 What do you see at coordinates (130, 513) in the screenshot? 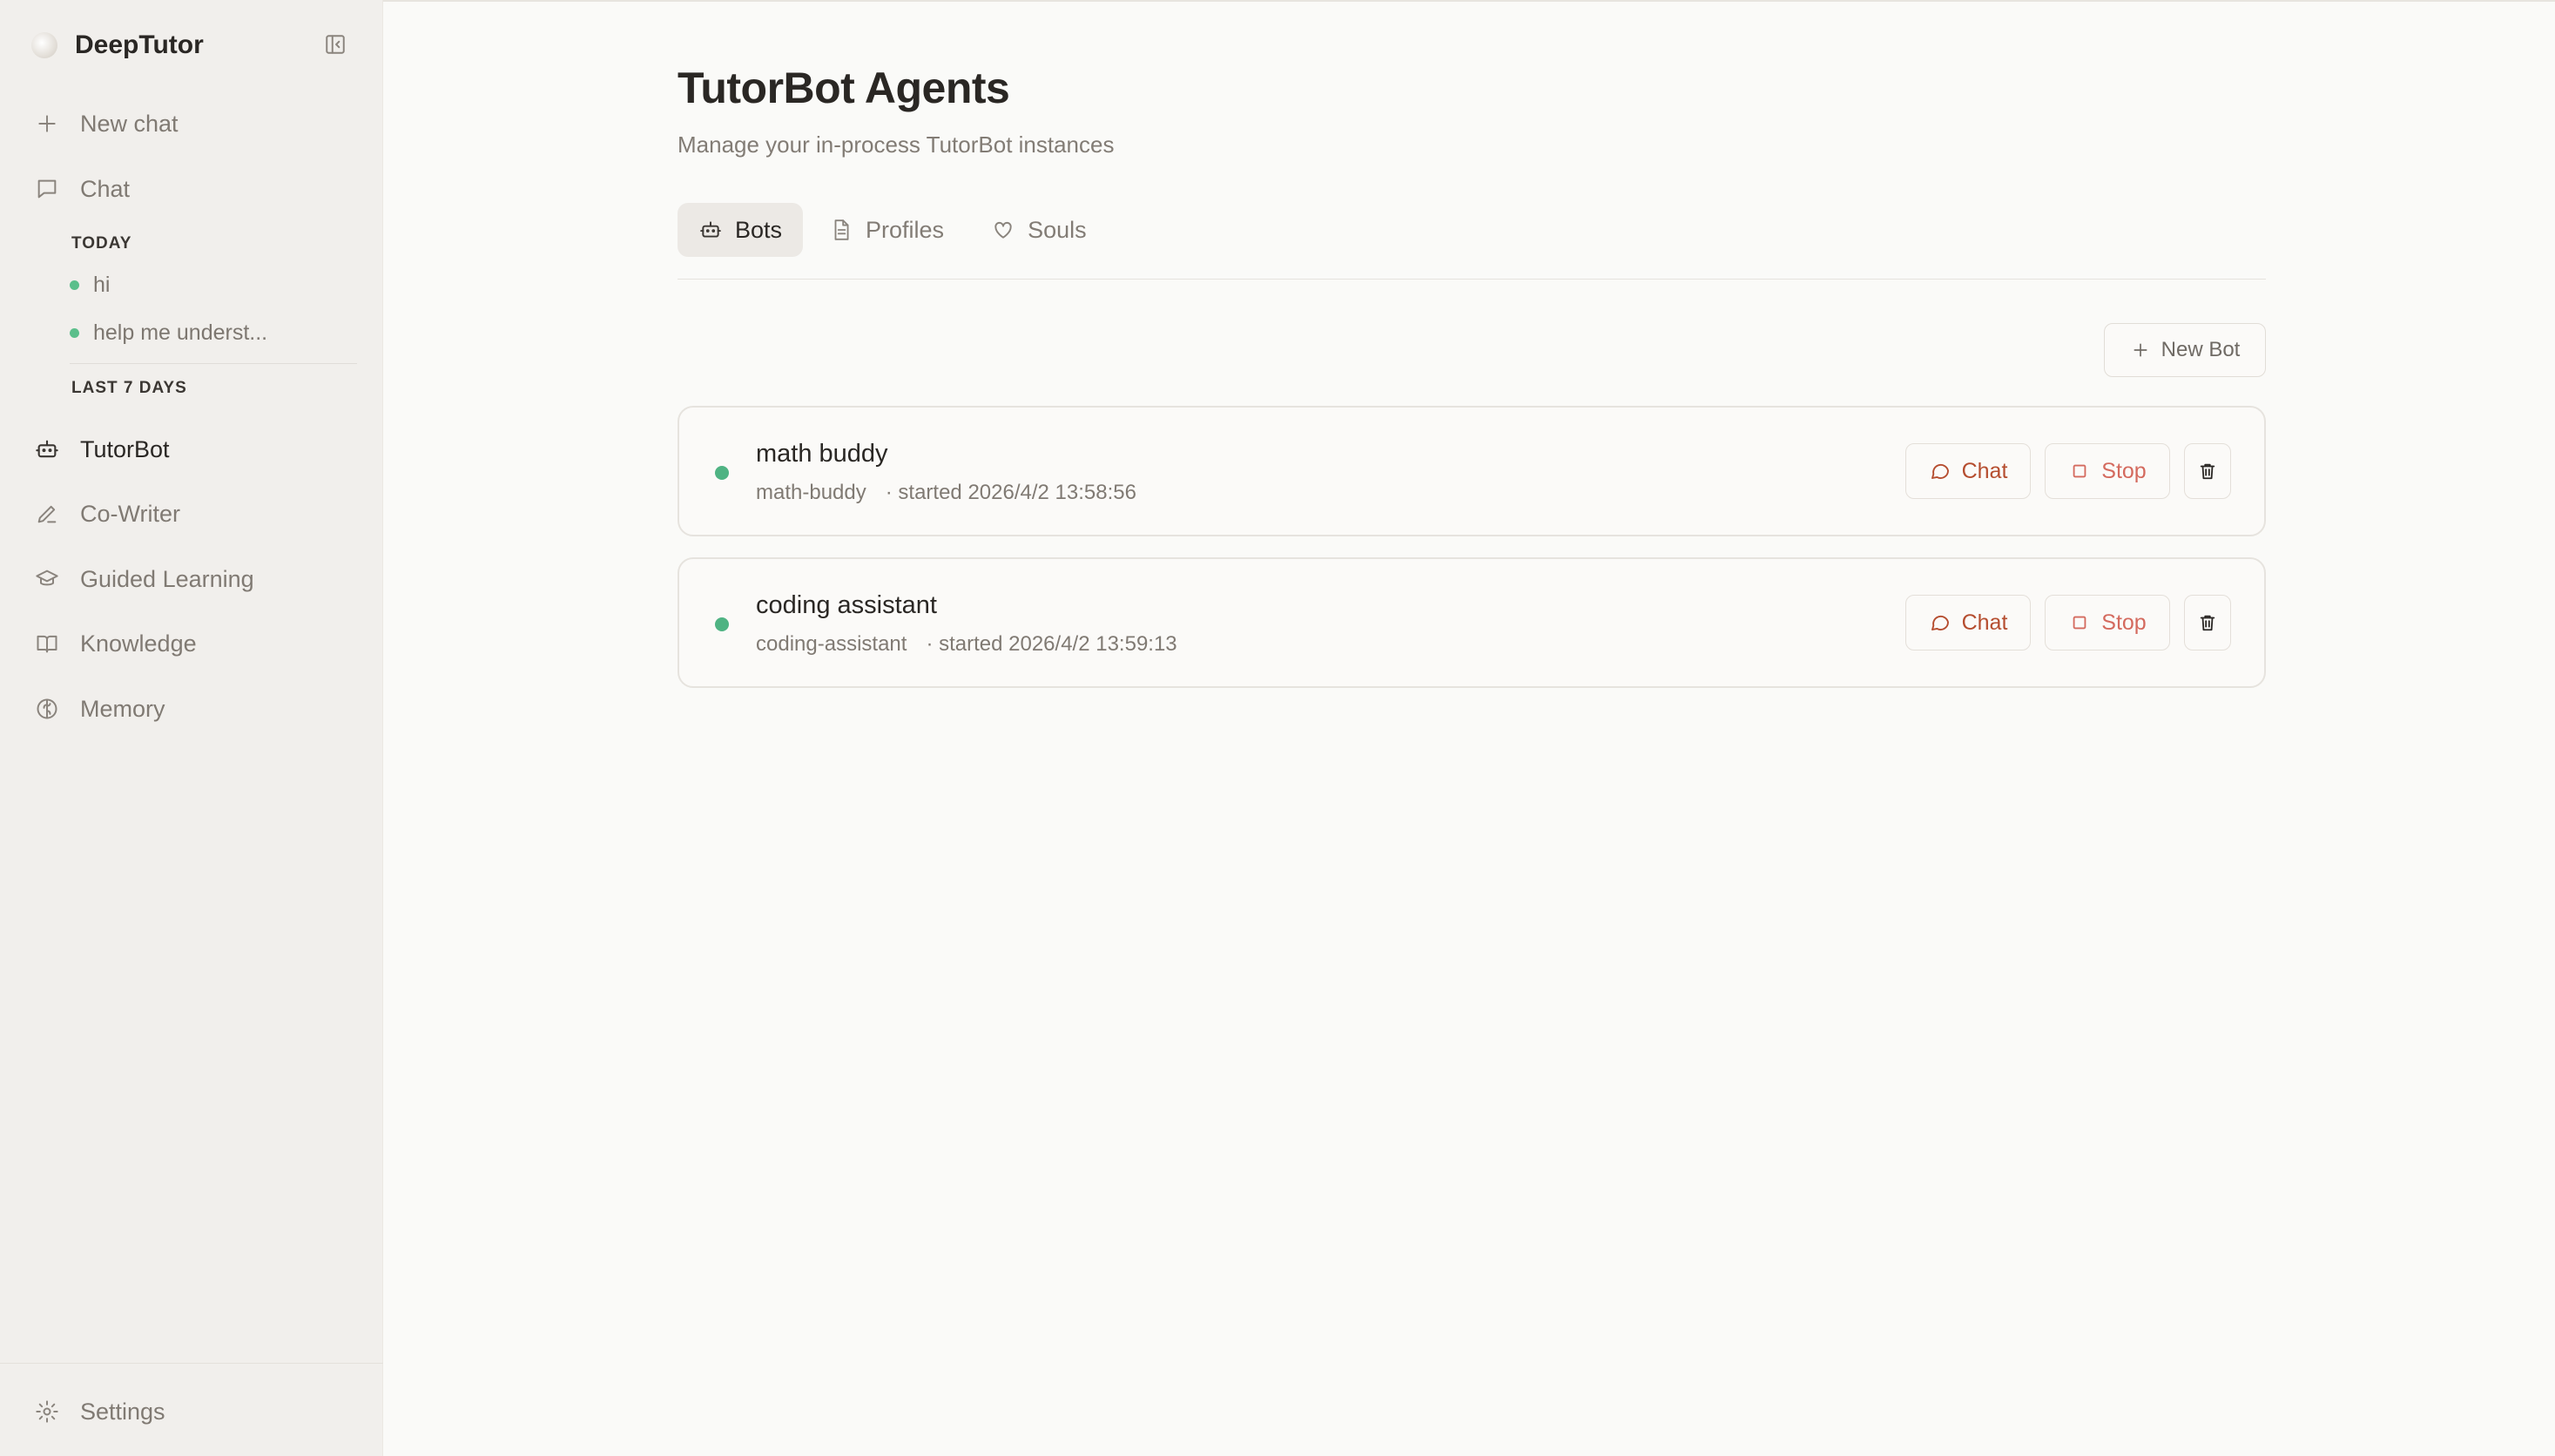
I see `sidebar-item-label: Co-Writer` at bounding box center [130, 513].